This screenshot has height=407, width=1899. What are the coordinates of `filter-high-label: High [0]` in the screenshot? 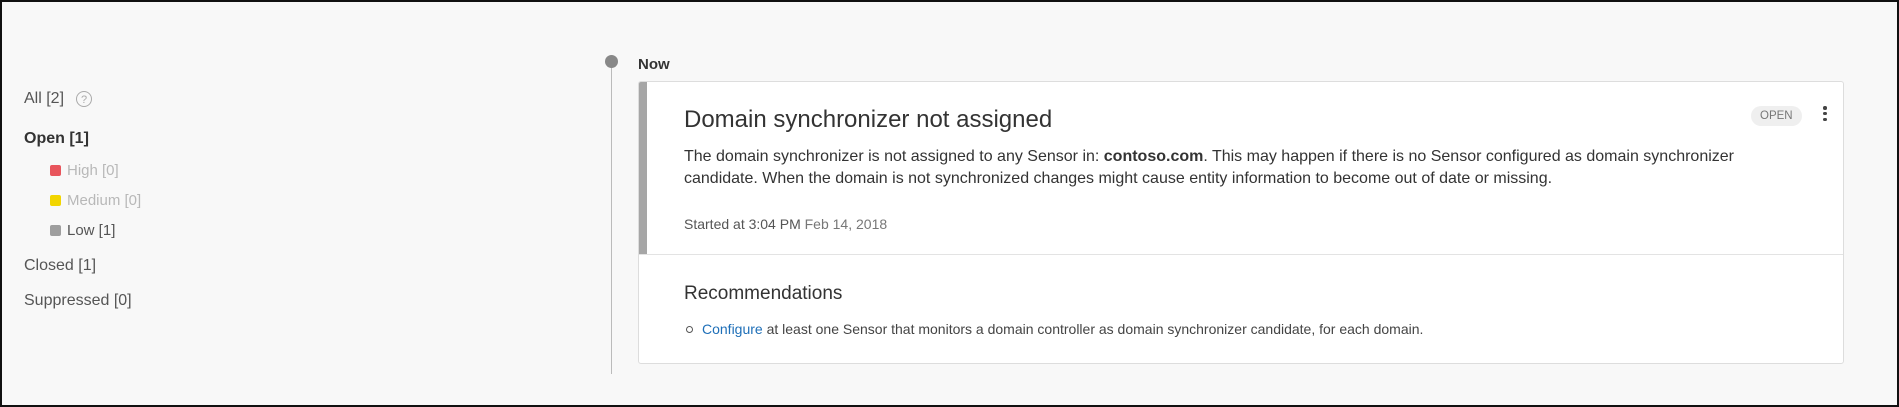 It's located at (93, 170).